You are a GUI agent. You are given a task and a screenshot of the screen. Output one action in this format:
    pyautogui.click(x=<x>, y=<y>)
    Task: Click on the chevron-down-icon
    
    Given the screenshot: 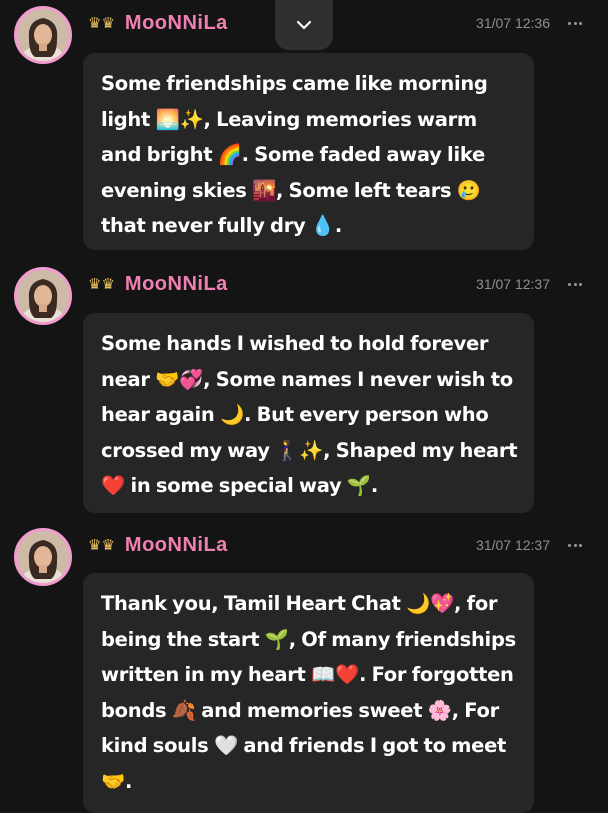 What is the action you would take?
    pyautogui.click(x=304, y=25)
    